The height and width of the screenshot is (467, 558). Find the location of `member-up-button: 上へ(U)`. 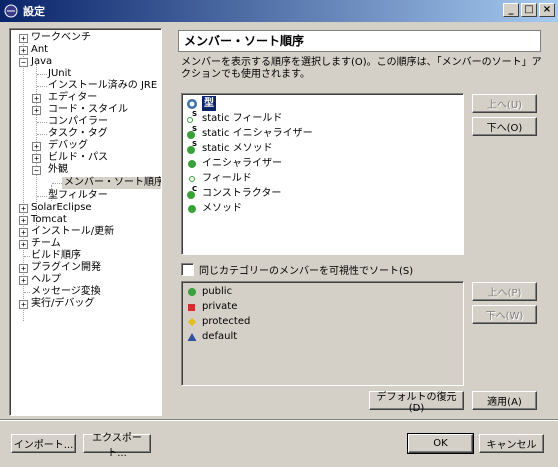

member-up-button: 上へ(U) is located at coordinates (504, 103).